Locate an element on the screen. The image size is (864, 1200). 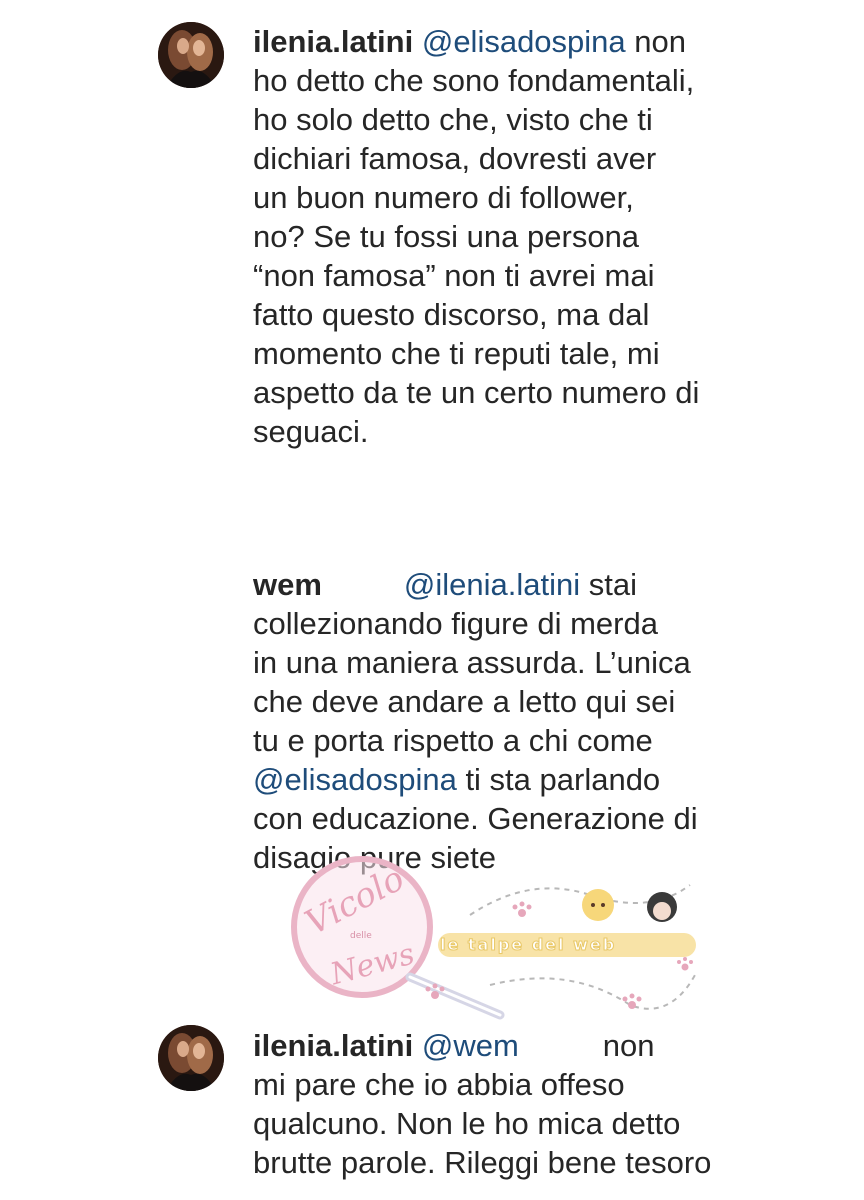
comment-line: fatto questo discorso, ma dal is located at coordinates (451, 314).